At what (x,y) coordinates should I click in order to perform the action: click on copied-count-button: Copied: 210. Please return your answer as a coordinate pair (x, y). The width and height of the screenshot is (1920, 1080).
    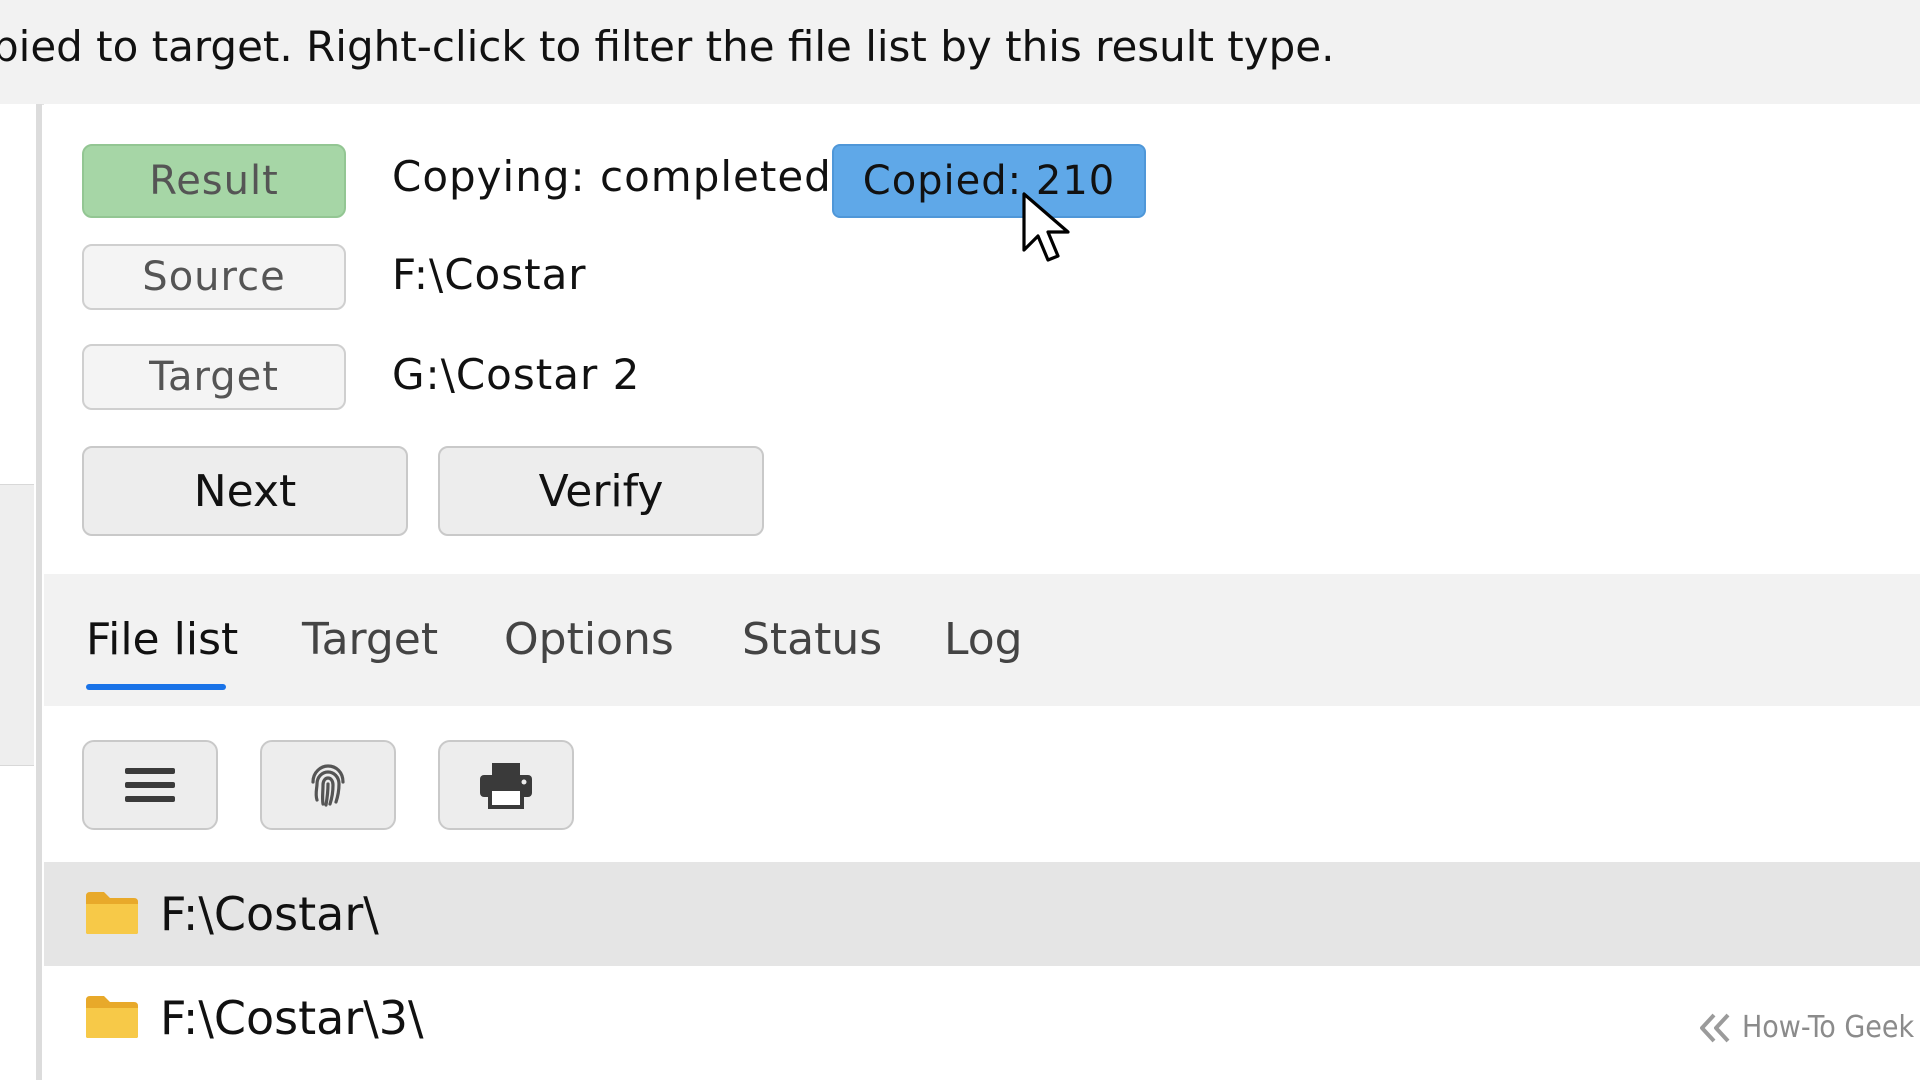
    Looking at the image, I should click on (989, 181).